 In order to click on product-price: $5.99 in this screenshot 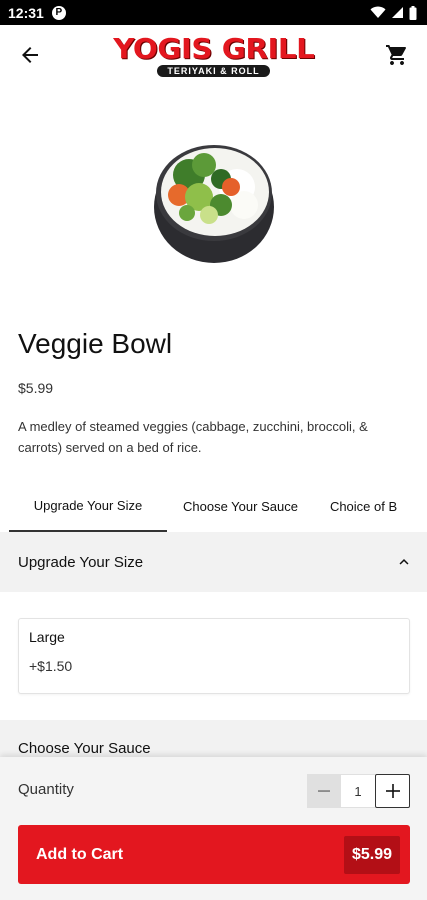, I will do `click(36, 388)`.